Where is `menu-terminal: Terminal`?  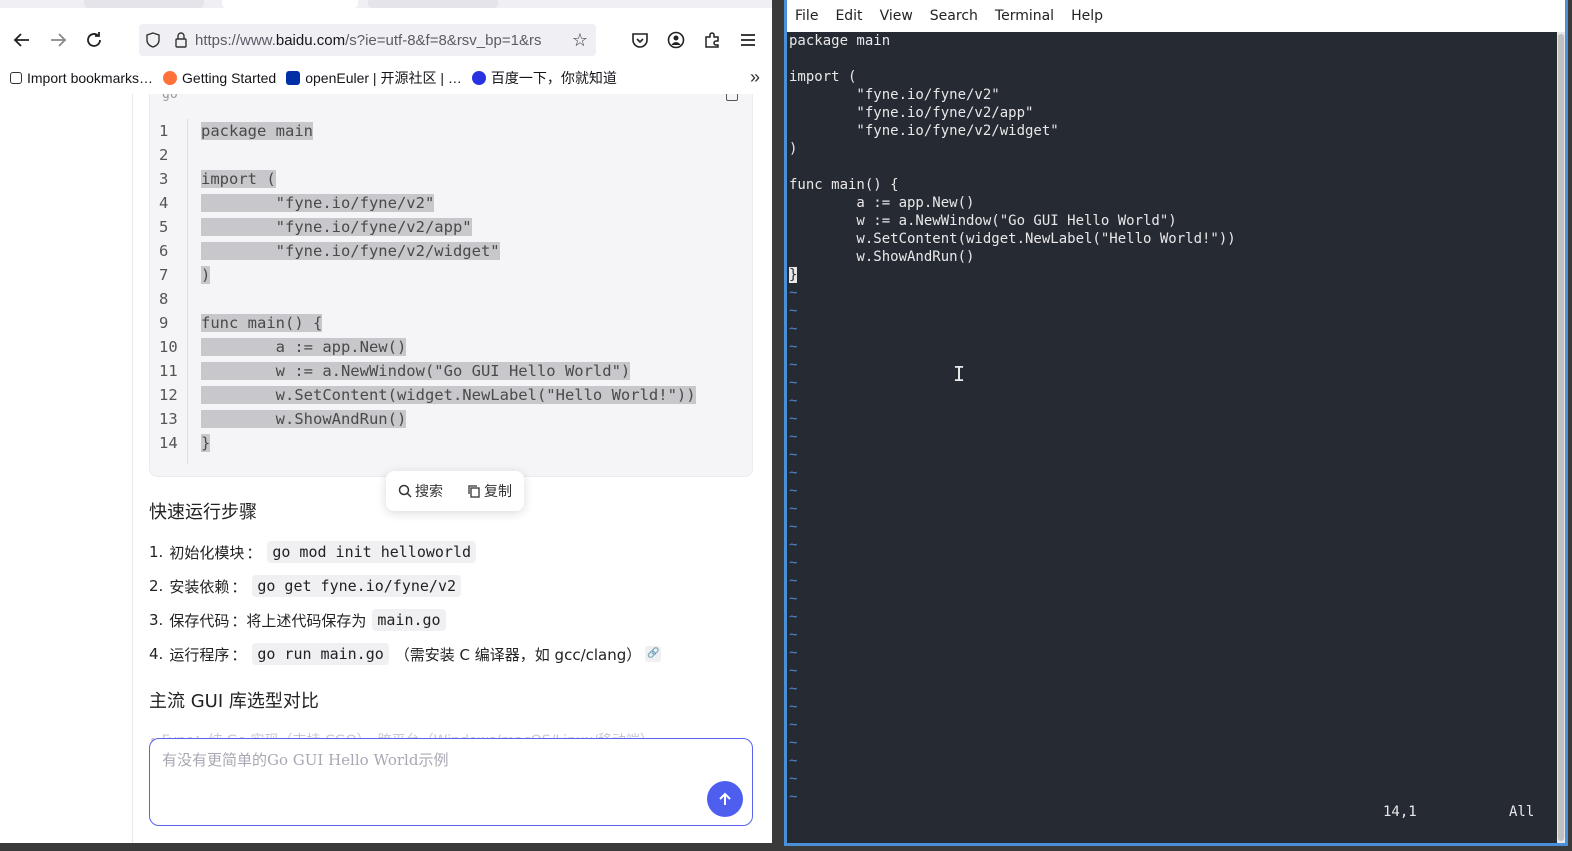
menu-terminal: Terminal is located at coordinates (1024, 16).